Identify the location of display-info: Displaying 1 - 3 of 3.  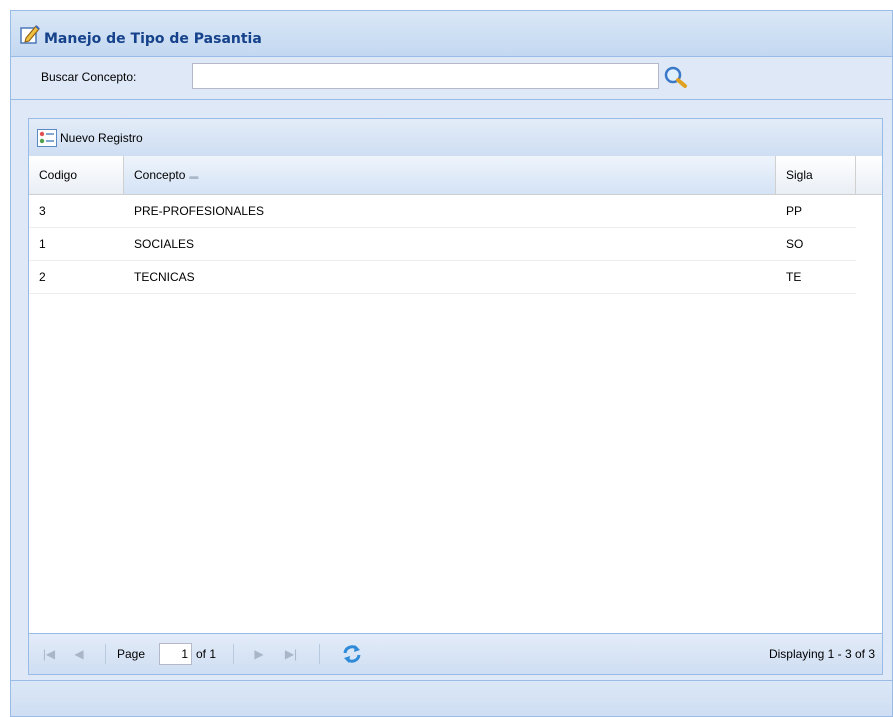
(821, 654).